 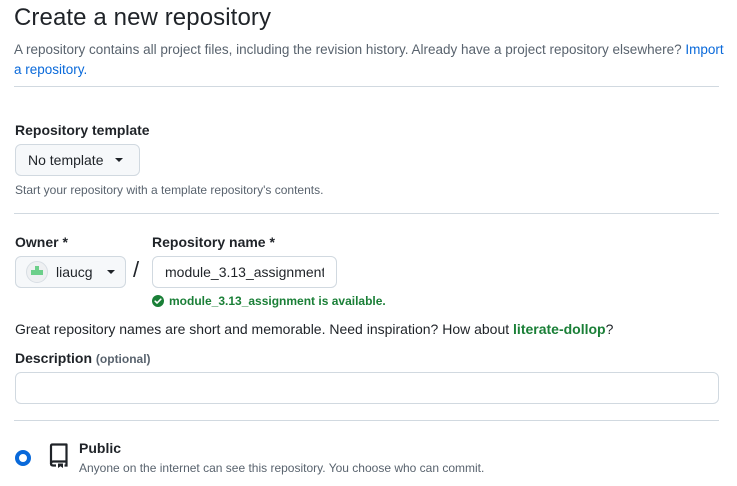 What do you see at coordinates (23, 458) in the screenshot?
I see `visibility-public-radio` at bounding box center [23, 458].